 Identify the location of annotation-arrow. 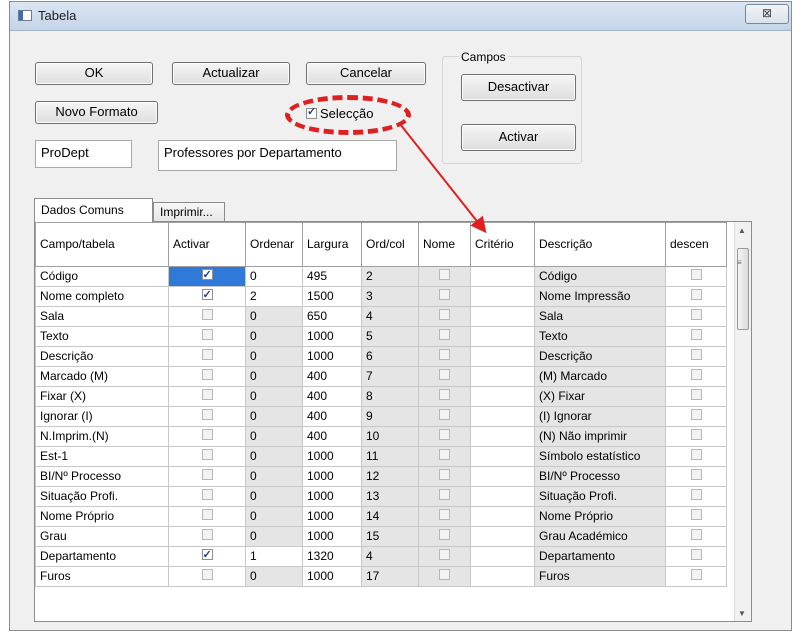
(443, 178).